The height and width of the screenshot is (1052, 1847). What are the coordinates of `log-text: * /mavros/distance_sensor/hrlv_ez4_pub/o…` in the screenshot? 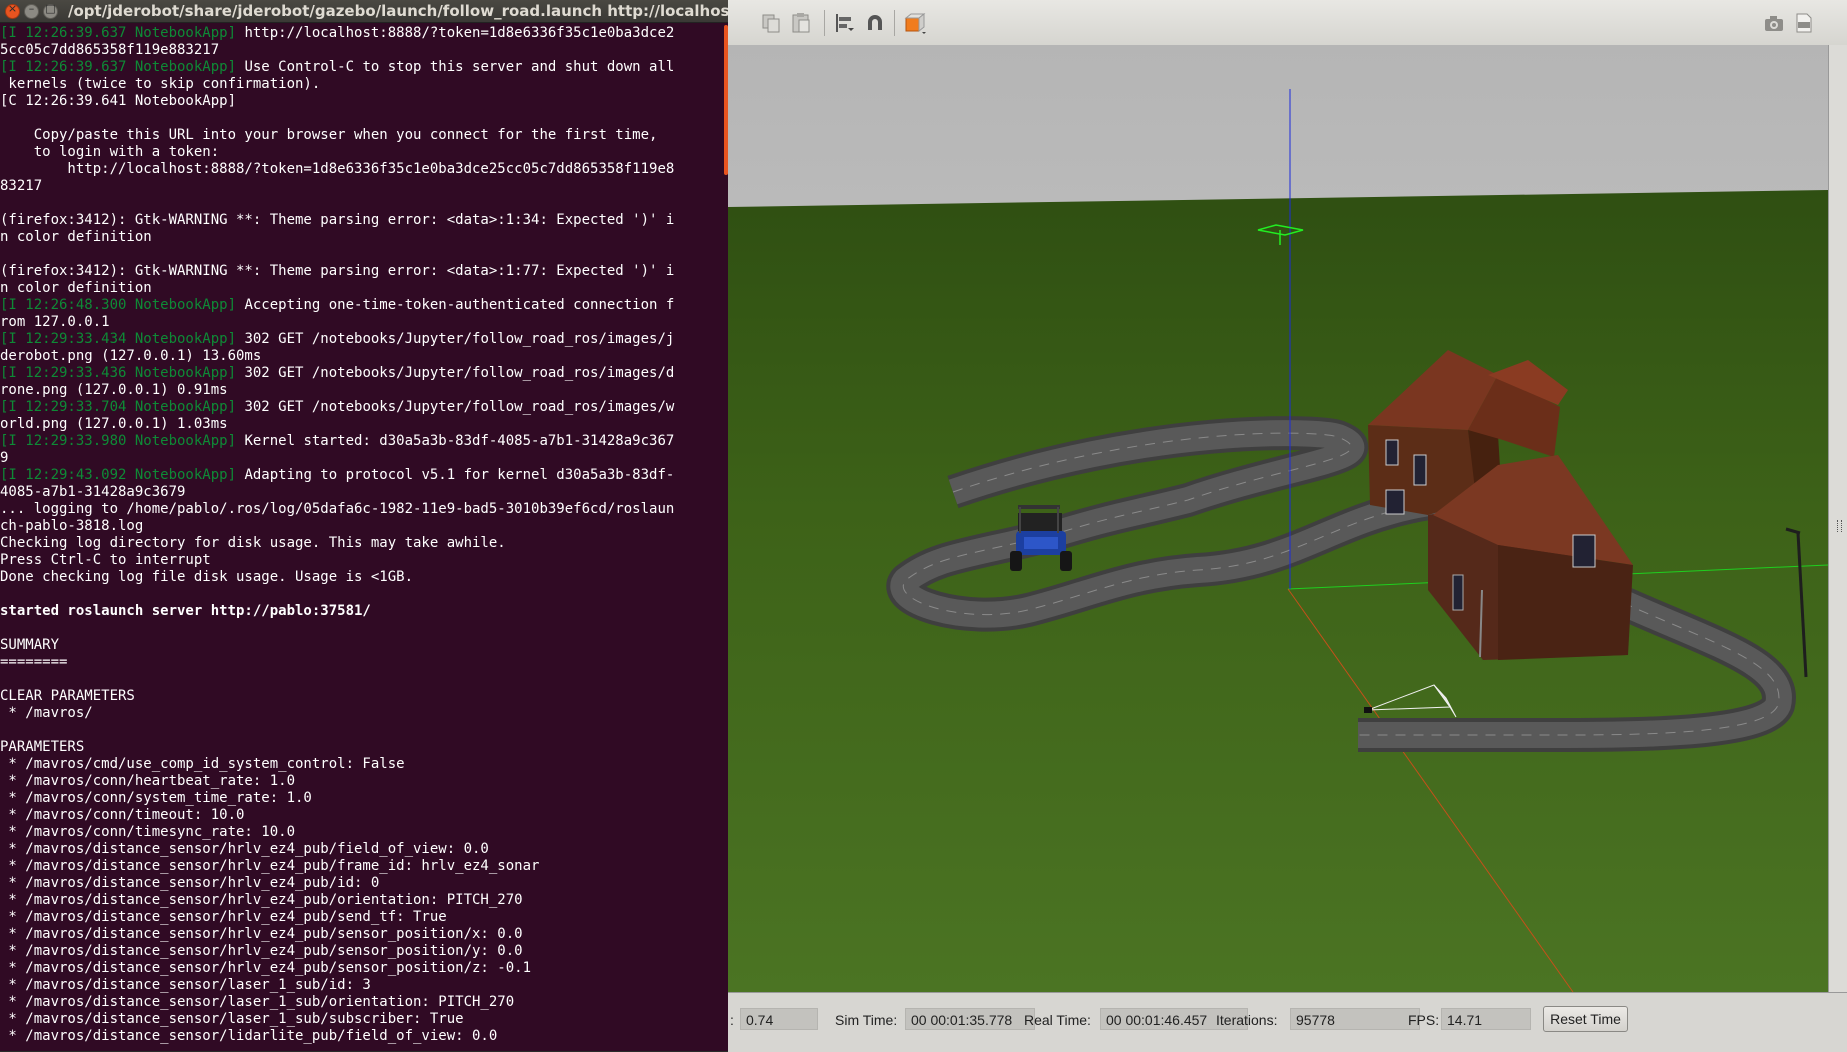 It's located at (261, 900).